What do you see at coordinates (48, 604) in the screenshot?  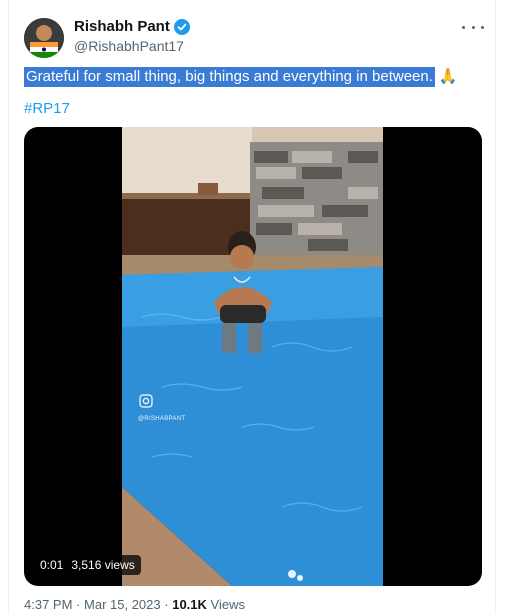 I see `tweet-time: 4:37 PM` at bounding box center [48, 604].